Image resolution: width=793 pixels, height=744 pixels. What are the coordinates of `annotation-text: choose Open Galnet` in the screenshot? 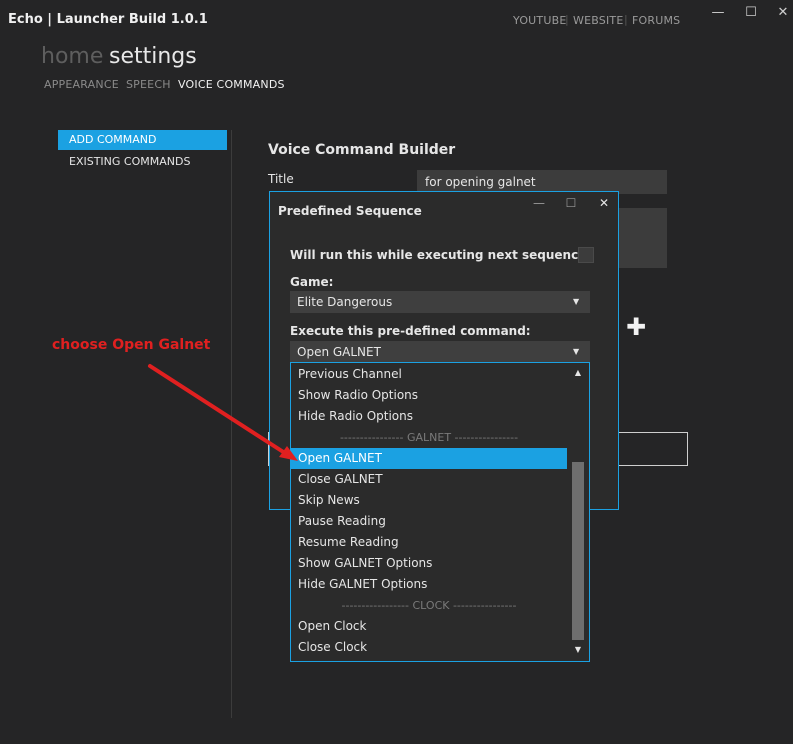 It's located at (131, 345).